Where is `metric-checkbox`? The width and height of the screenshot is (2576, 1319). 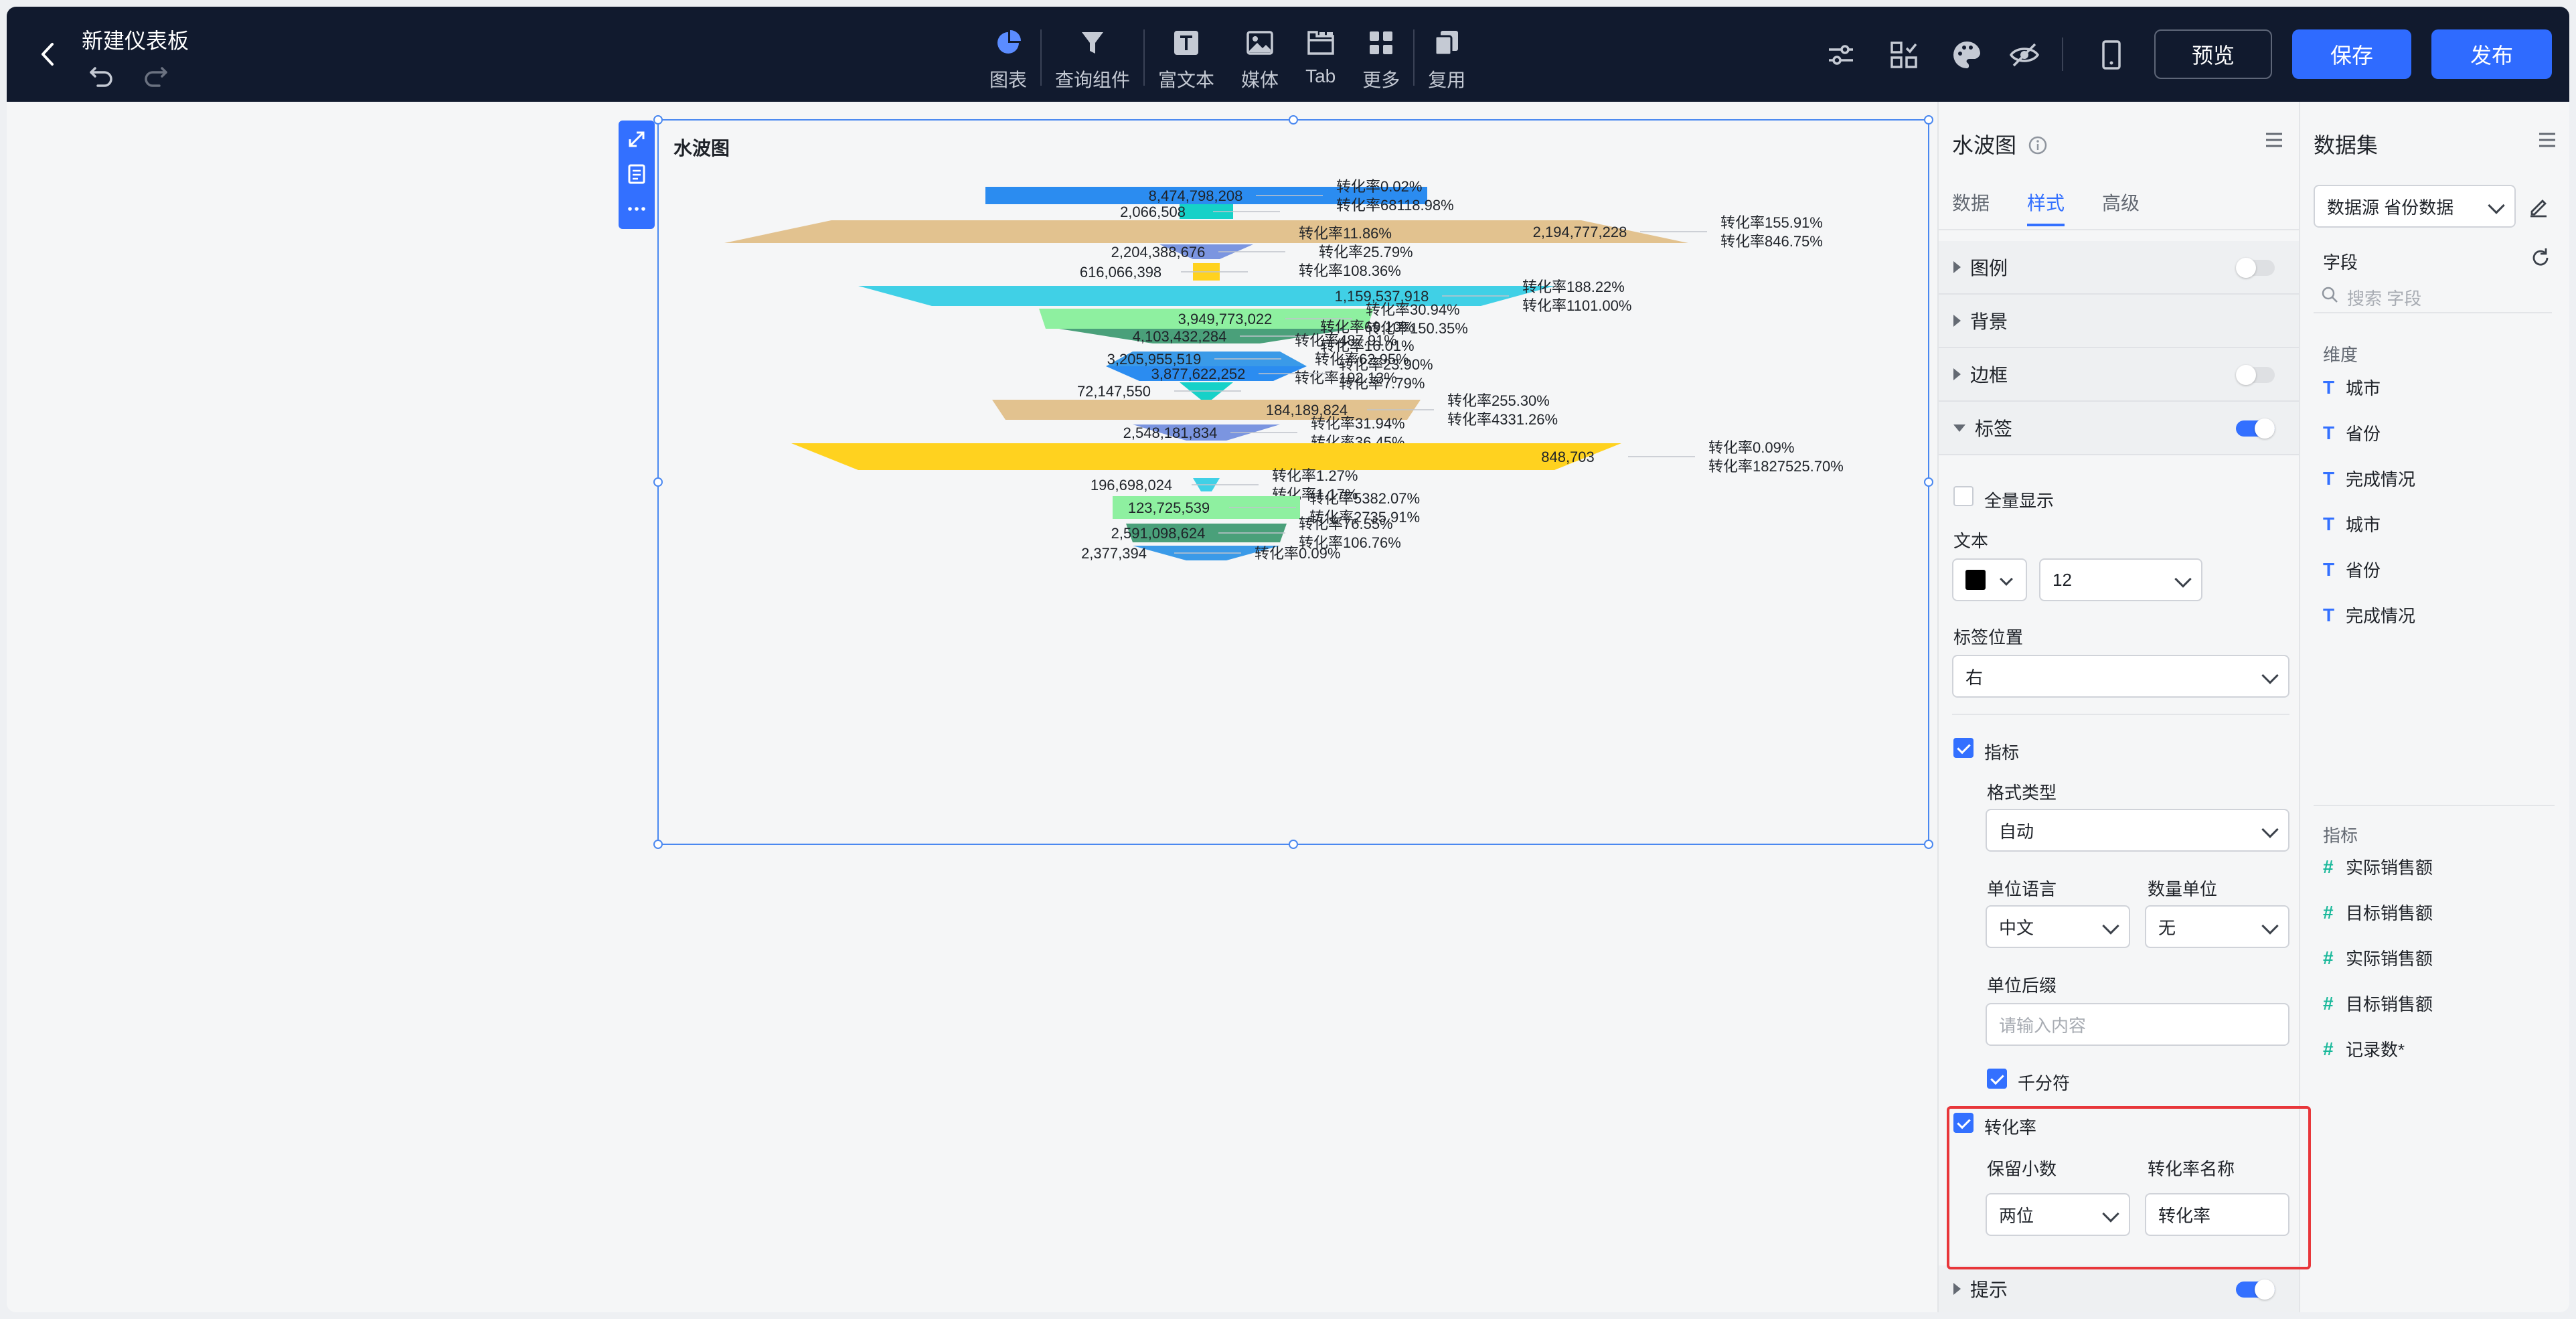
metric-checkbox is located at coordinates (1964, 748).